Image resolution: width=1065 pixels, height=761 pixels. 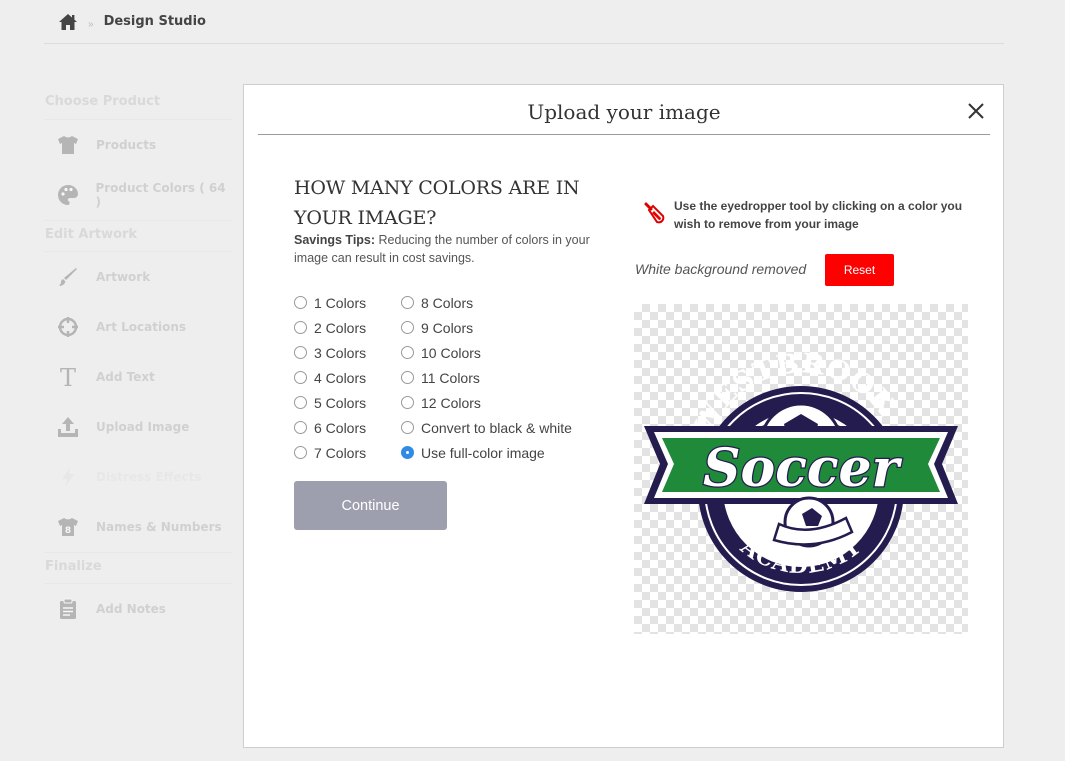 I want to click on radio-option: 5 Colors, so click(x=330, y=402).